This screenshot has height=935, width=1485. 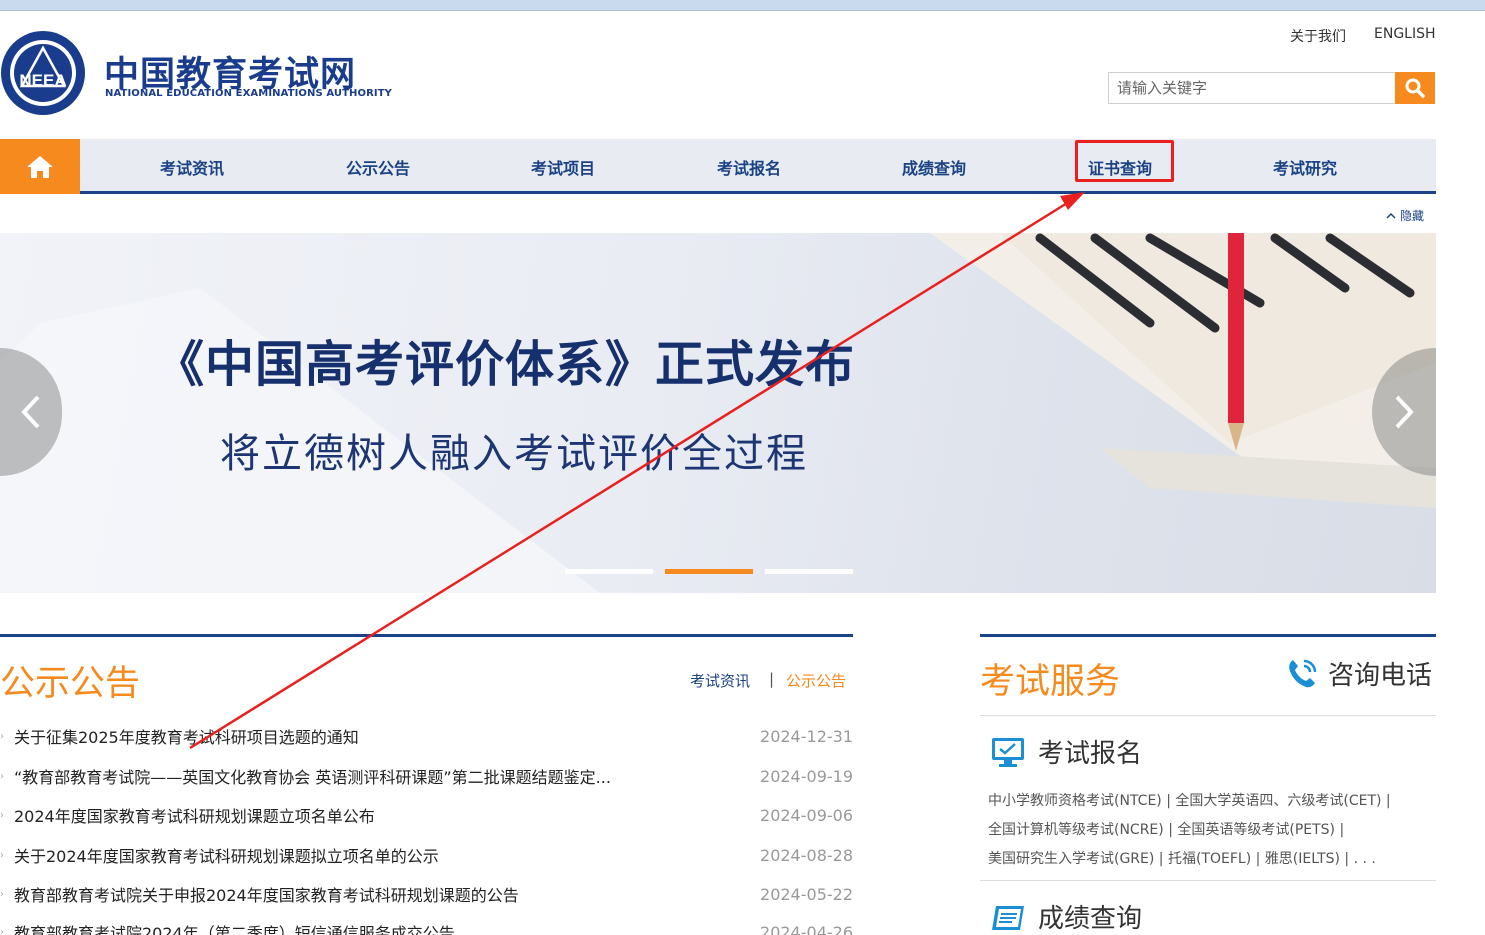 I want to click on hide-banner-link: 隐藏, so click(x=1405, y=215).